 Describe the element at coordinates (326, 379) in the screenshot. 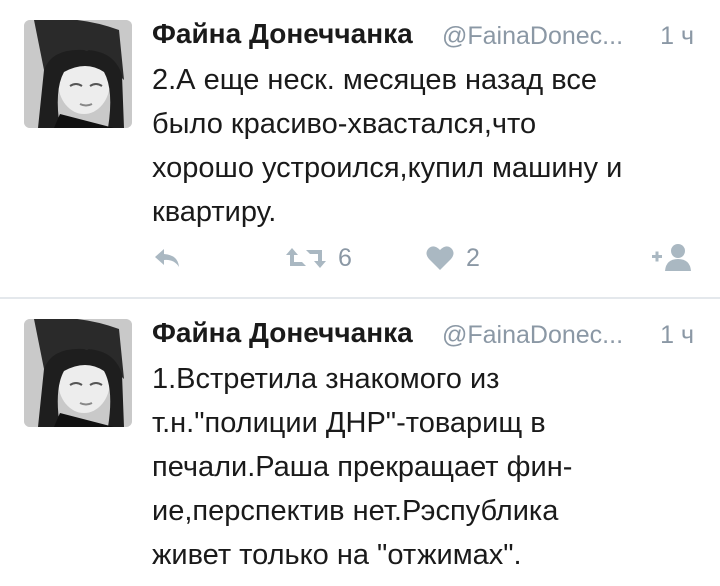

I see `tweet-text-line: 1.Встретила знакомого из` at that location.